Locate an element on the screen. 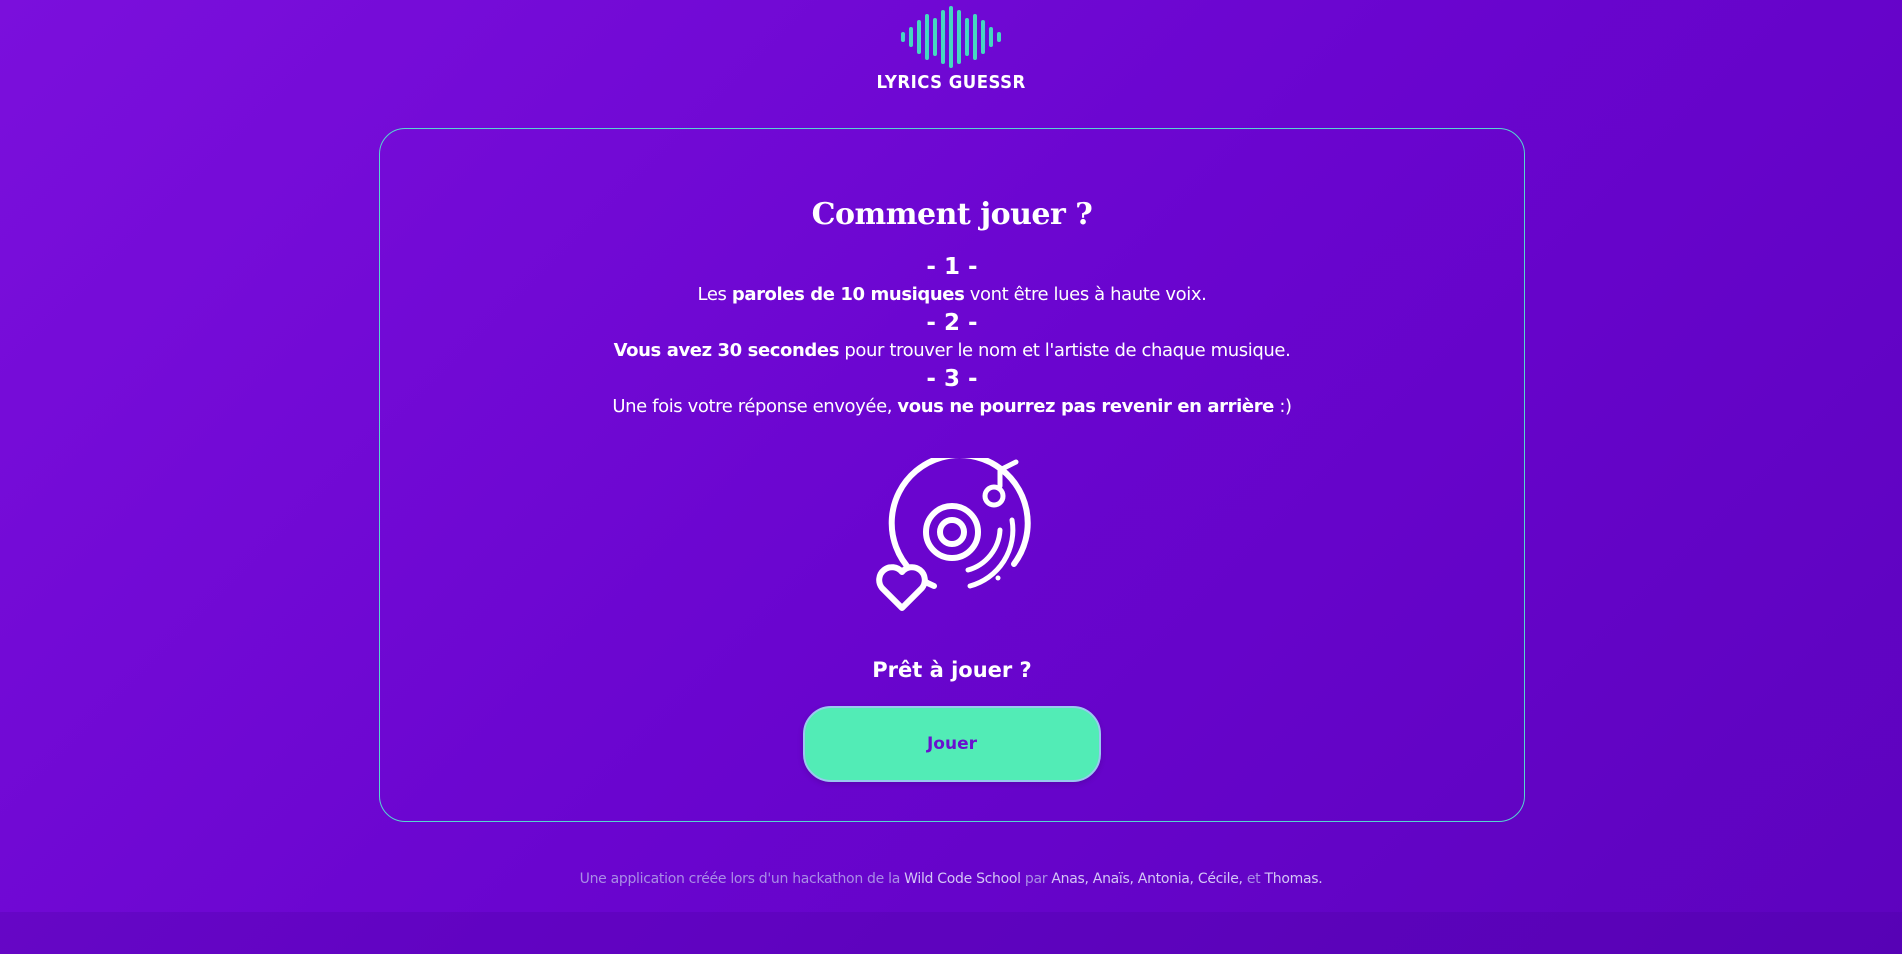 The width and height of the screenshot is (1902, 954). footer-end: . is located at coordinates (1320, 879).